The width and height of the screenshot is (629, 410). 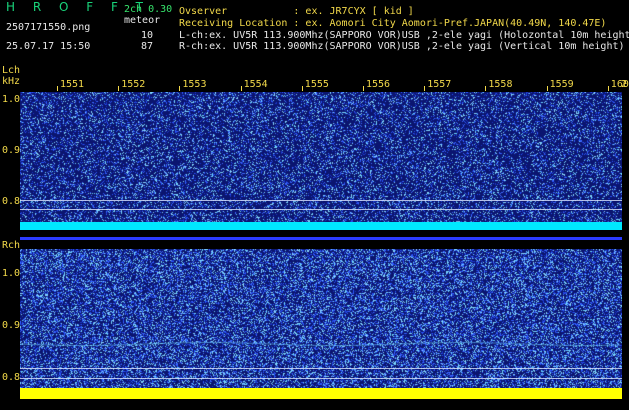 What do you see at coordinates (378, 84) in the screenshot?
I see `time-label-1556: 1556` at bounding box center [378, 84].